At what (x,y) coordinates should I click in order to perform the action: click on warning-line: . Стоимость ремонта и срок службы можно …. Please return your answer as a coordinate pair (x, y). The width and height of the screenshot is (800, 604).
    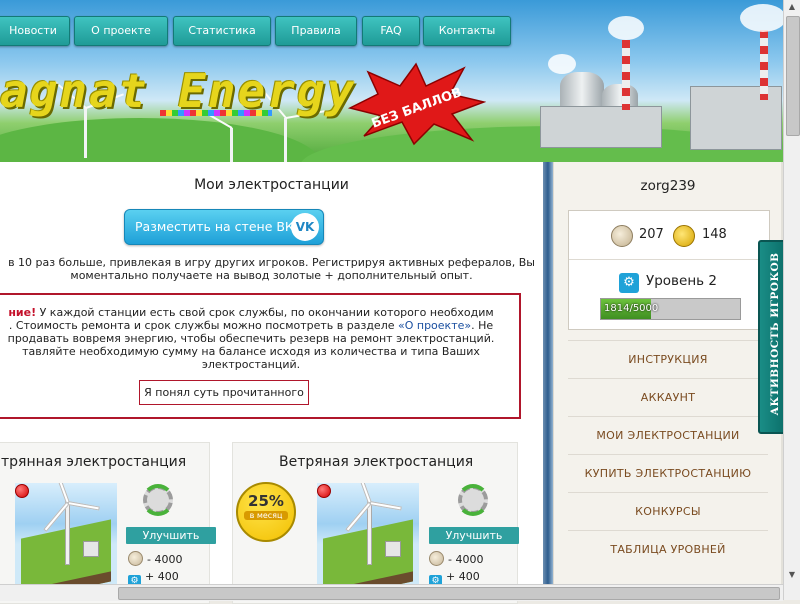
    Looking at the image, I should click on (203, 325).